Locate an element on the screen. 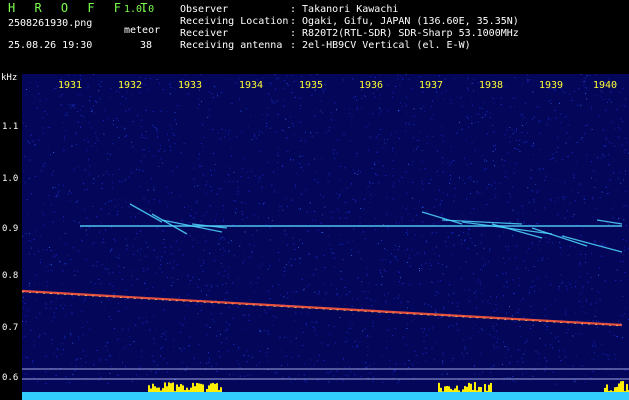  x-tick-label: 1932 is located at coordinates (130, 85).